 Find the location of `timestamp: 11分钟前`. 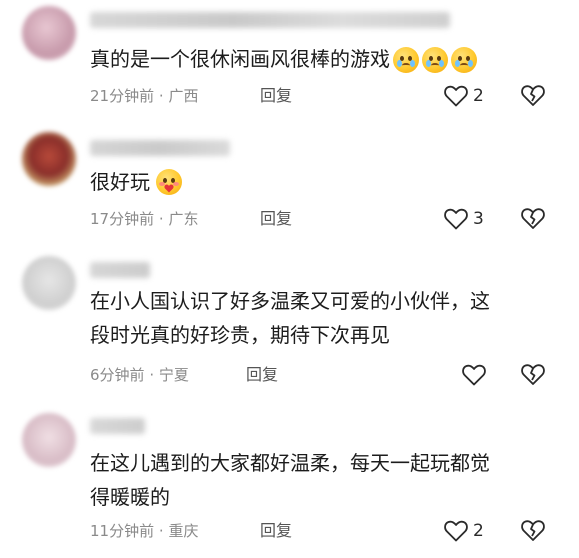

timestamp: 11分钟前 is located at coordinates (122, 531).